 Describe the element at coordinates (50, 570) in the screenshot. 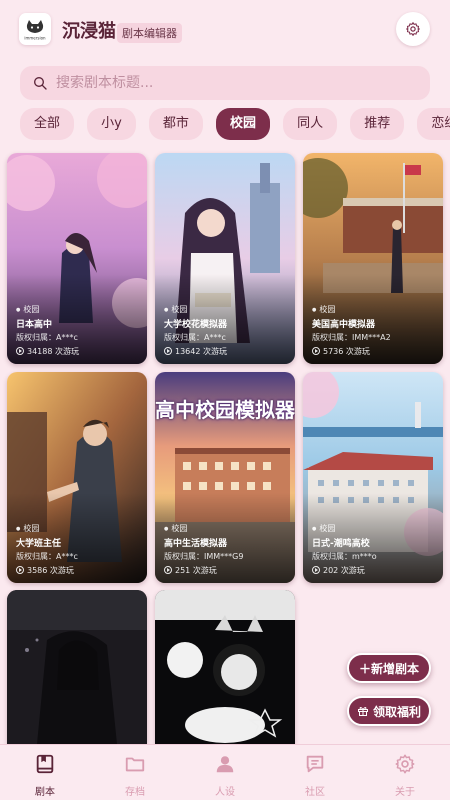

I see `card-play-count: 3586 次游玩` at that location.